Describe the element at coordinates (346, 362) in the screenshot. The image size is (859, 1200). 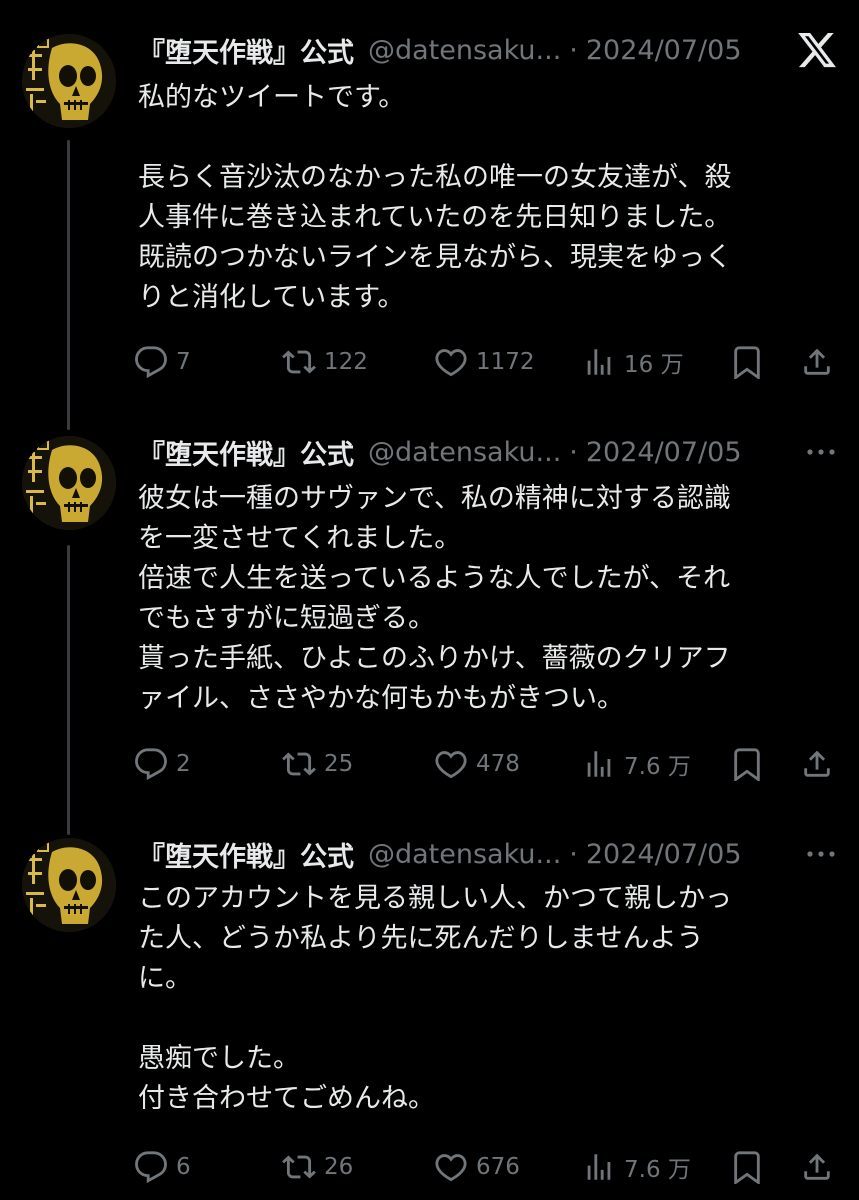
I see `retweet-count: 122` at that location.